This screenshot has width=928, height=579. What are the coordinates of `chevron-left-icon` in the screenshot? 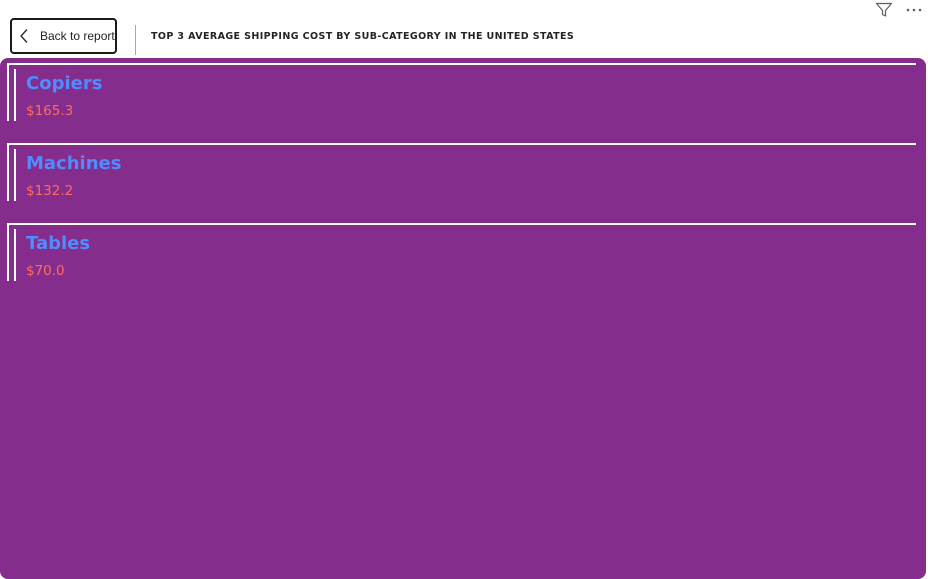 It's located at (24, 36).